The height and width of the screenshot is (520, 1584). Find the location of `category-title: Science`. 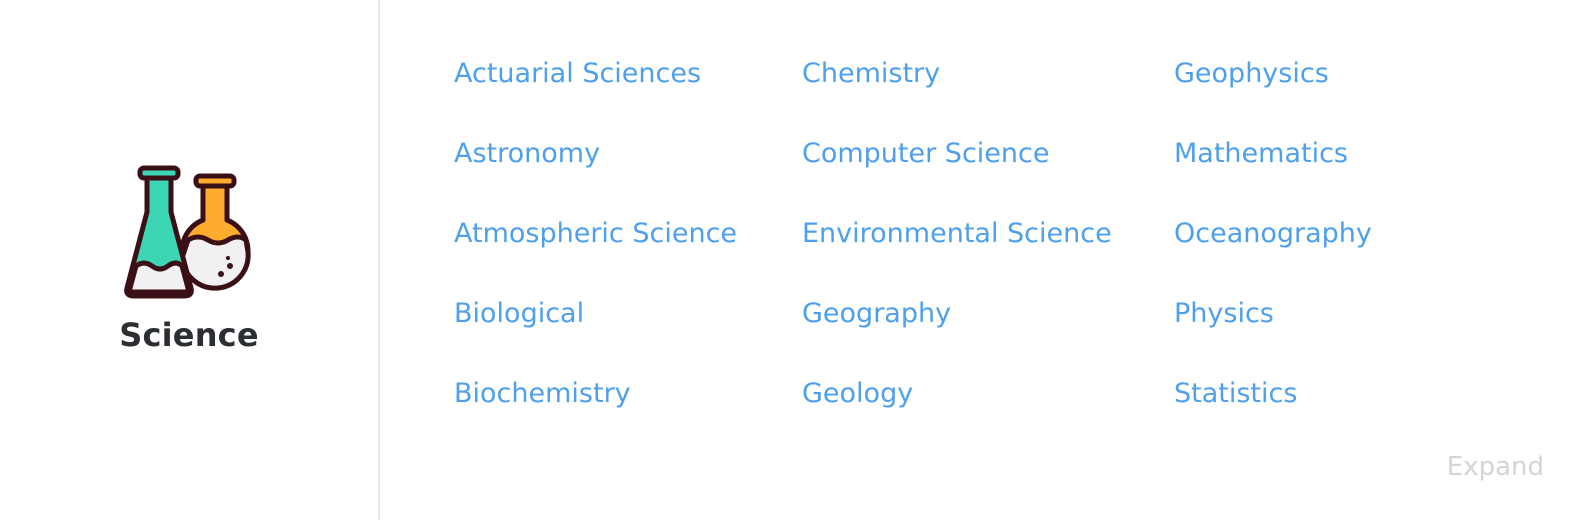

category-title: Science is located at coordinates (189, 335).